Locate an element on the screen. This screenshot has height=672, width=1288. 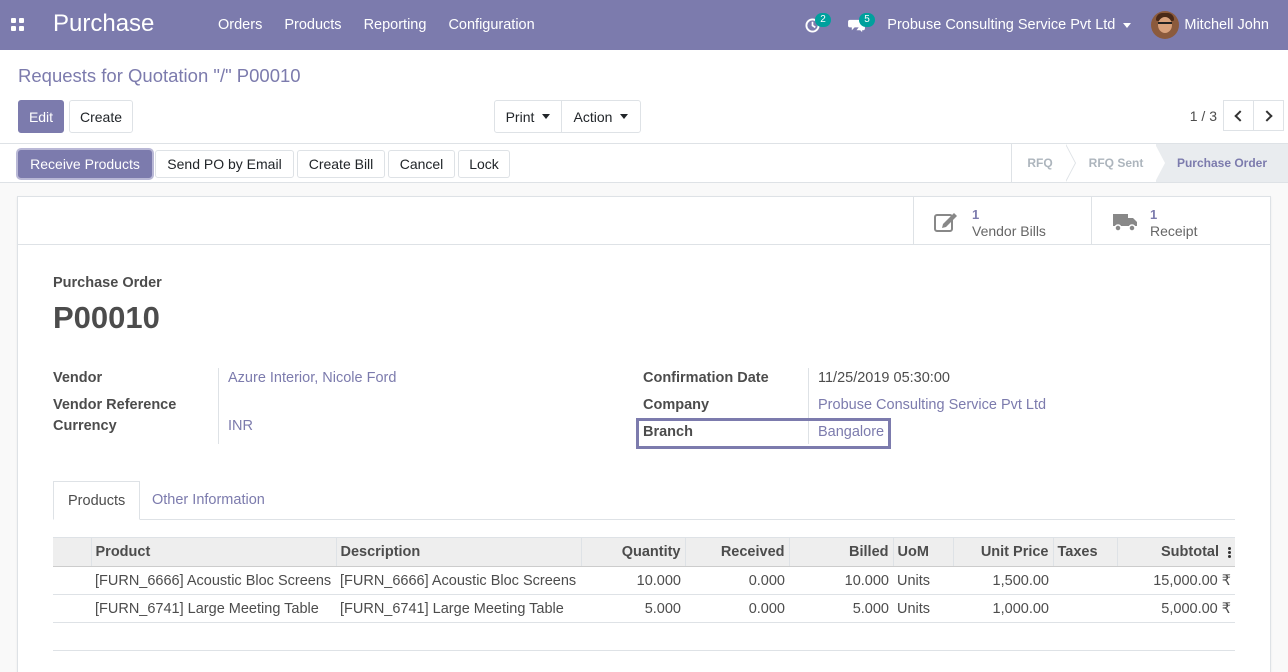
edit-icon is located at coordinates (945, 222).